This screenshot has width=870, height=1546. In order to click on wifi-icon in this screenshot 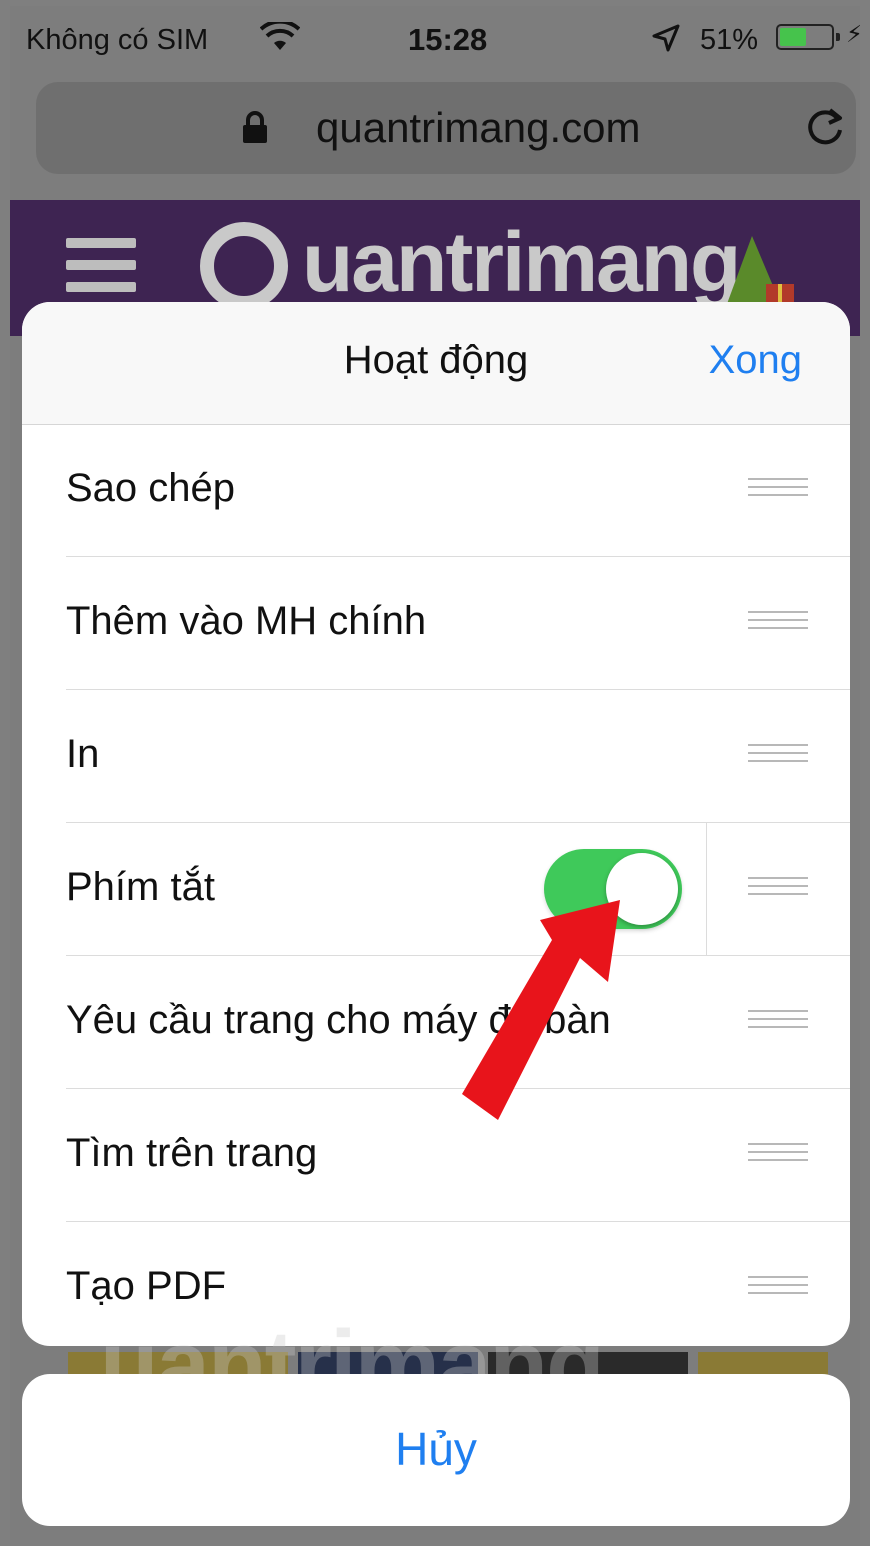, I will do `click(280, 36)`.